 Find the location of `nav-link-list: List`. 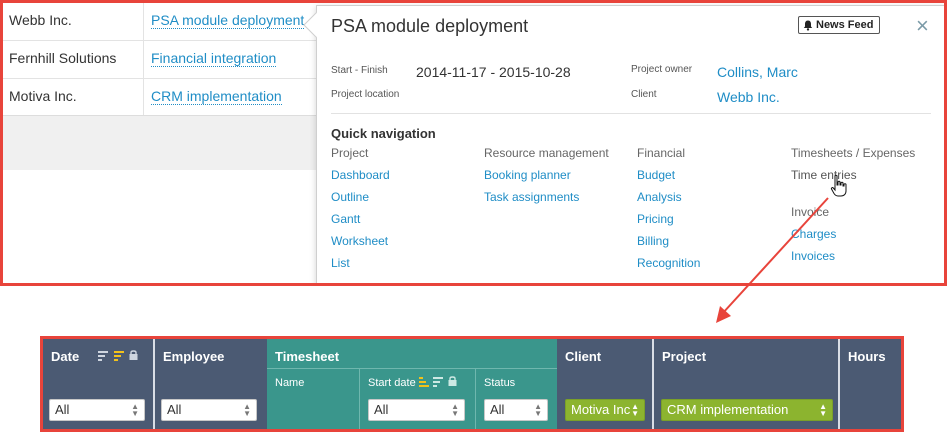

nav-link-list: List is located at coordinates (340, 263).